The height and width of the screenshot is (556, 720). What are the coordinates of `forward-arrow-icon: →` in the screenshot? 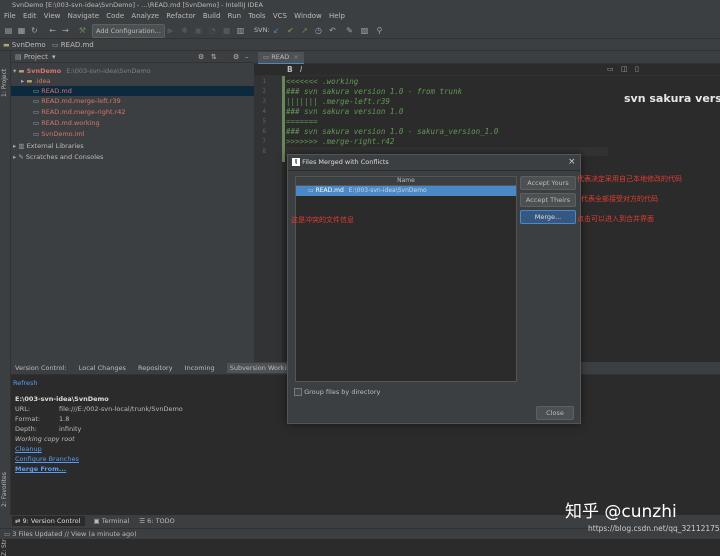 It's located at (65, 30).